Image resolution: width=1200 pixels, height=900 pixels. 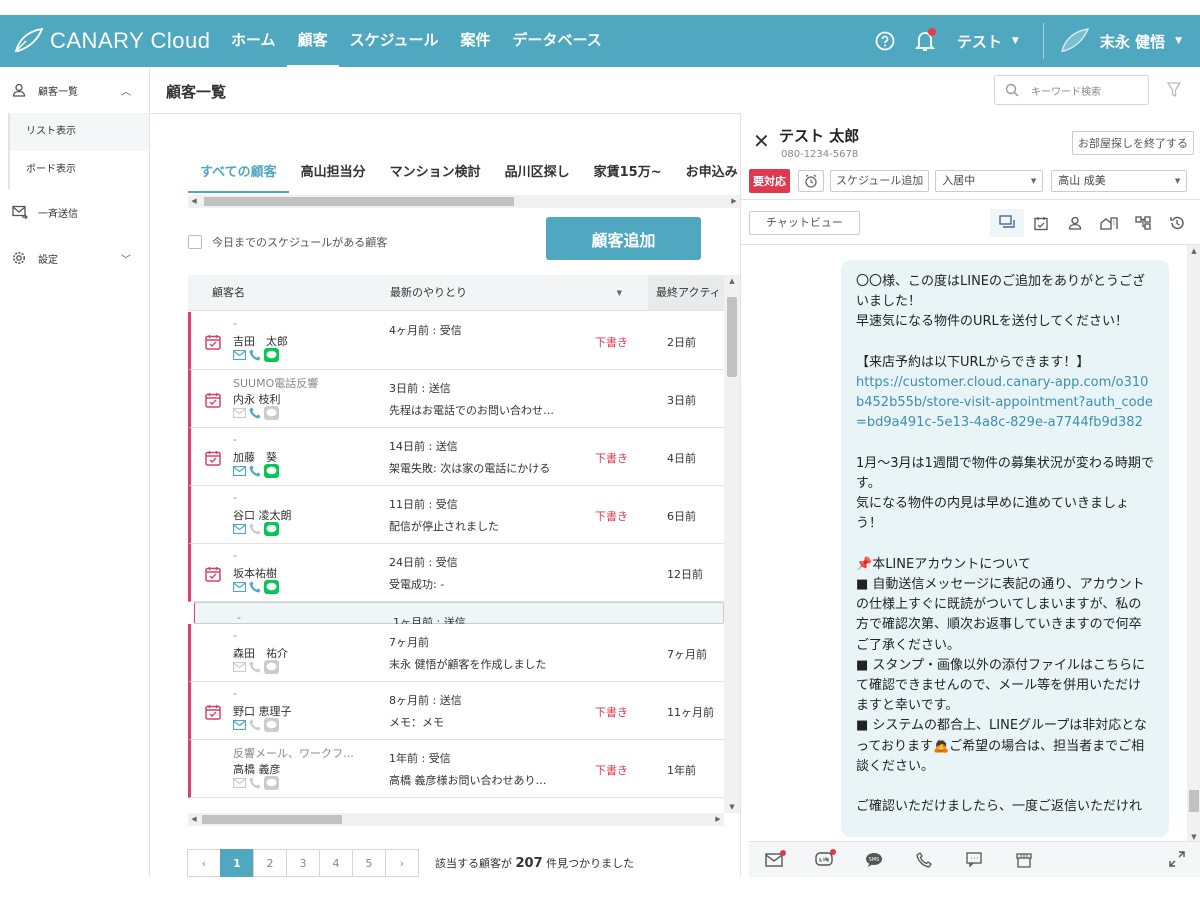 What do you see at coordinates (456, 711) in the screenshot?
I see `table-row: - 野口 恵理子 8ヶ月前 : 送信 メモ：メモ 下書き 11ヶ月前` at bounding box center [456, 711].